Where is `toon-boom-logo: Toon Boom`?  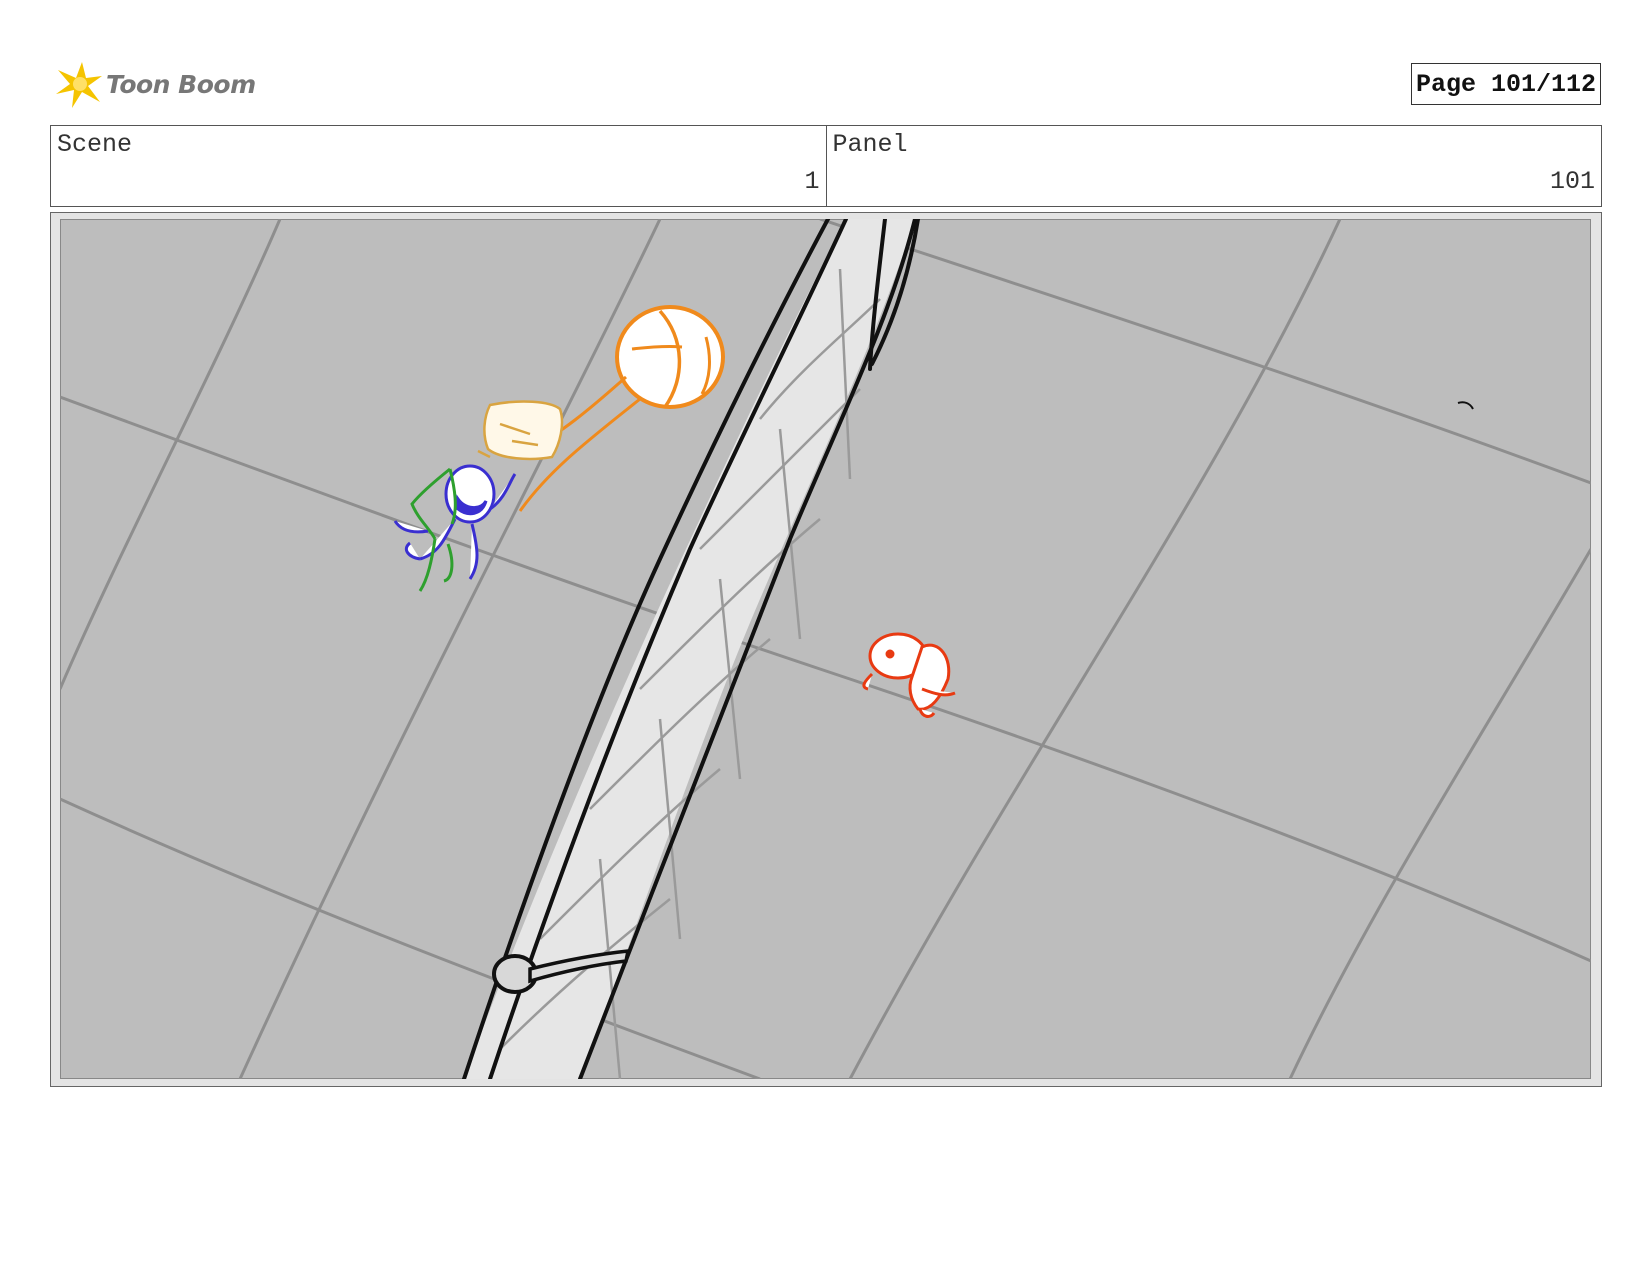 toon-boom-logo: Toon Boom is located at coordinates (157, 84).